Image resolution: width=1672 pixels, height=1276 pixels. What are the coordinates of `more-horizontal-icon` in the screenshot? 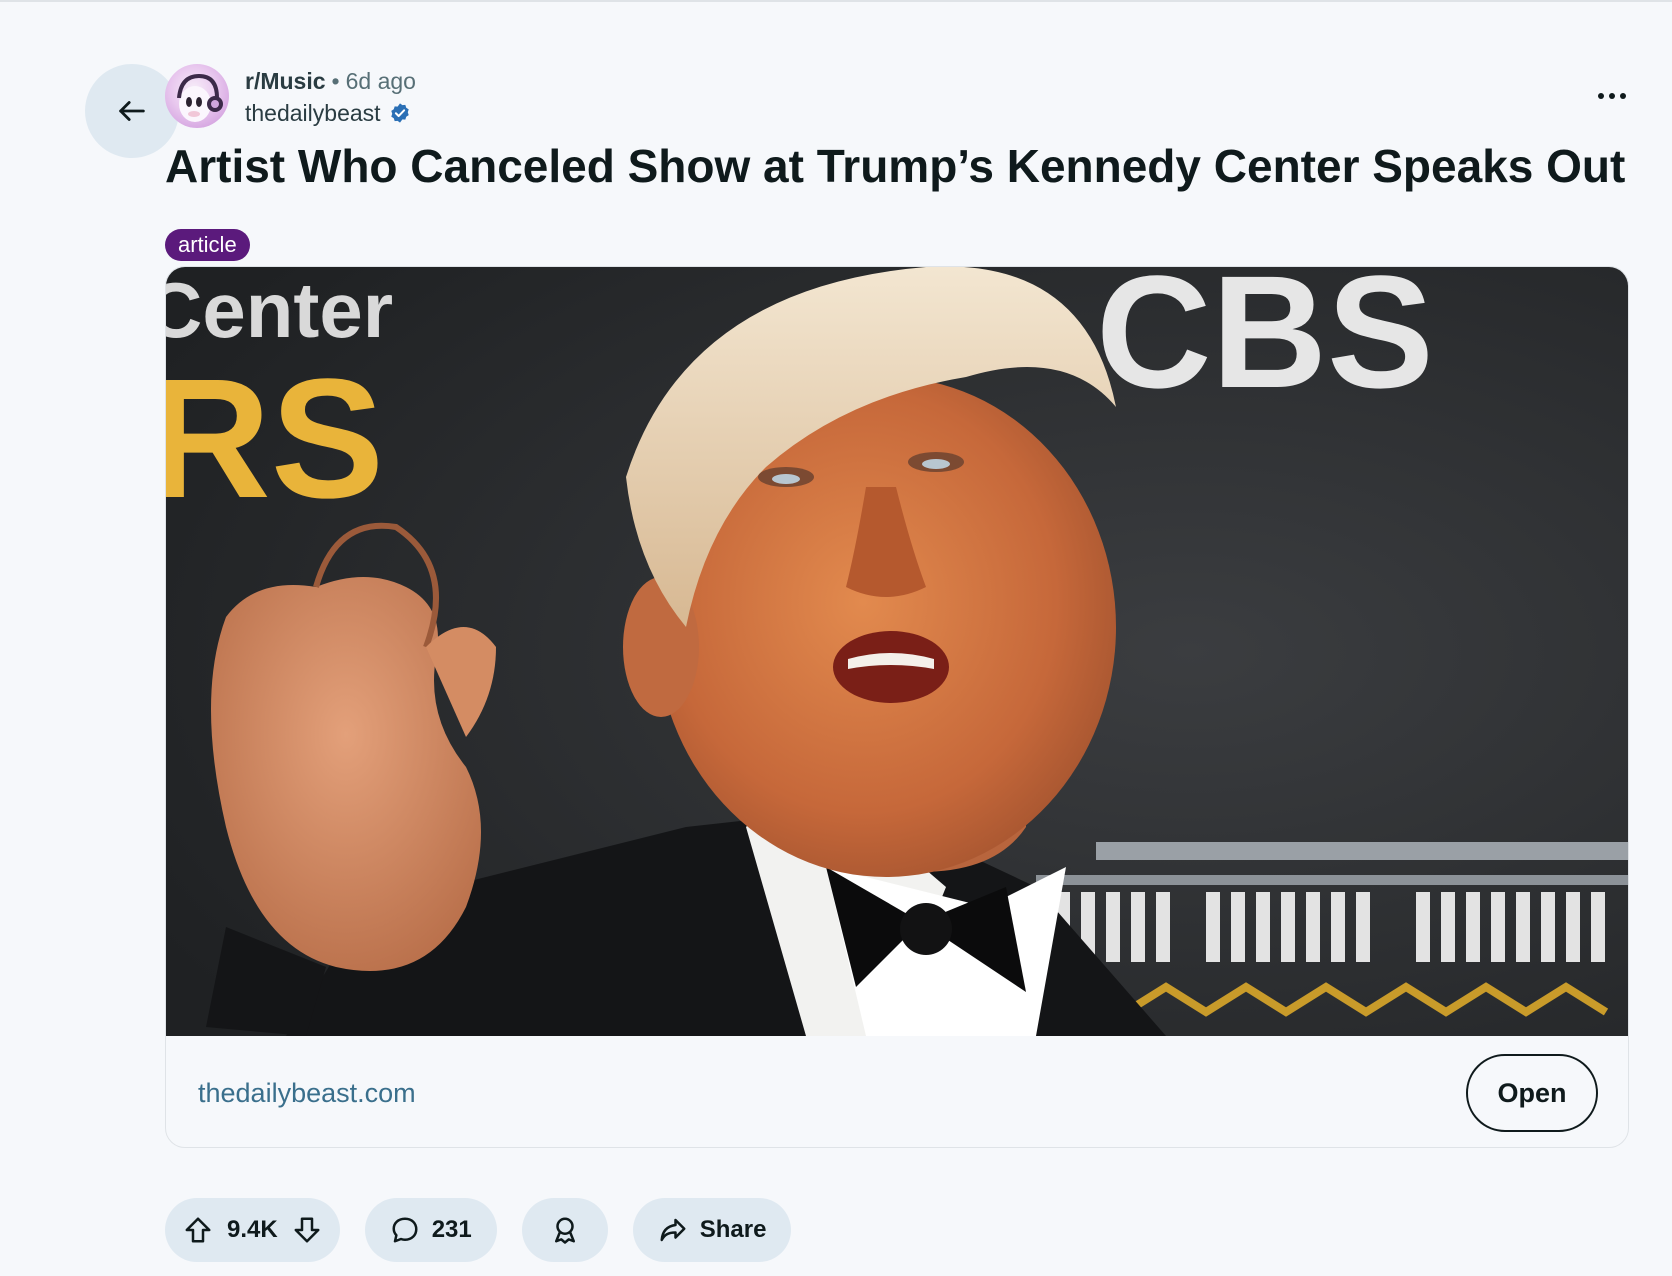 It's located at (1612, 96).